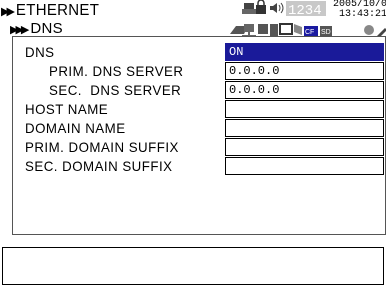  Describe the element at coordinates (199, 147) in the screenshot. I see `row-prim-domain-suffix: PRIM. DOMAIN SUFFIX` at that location.